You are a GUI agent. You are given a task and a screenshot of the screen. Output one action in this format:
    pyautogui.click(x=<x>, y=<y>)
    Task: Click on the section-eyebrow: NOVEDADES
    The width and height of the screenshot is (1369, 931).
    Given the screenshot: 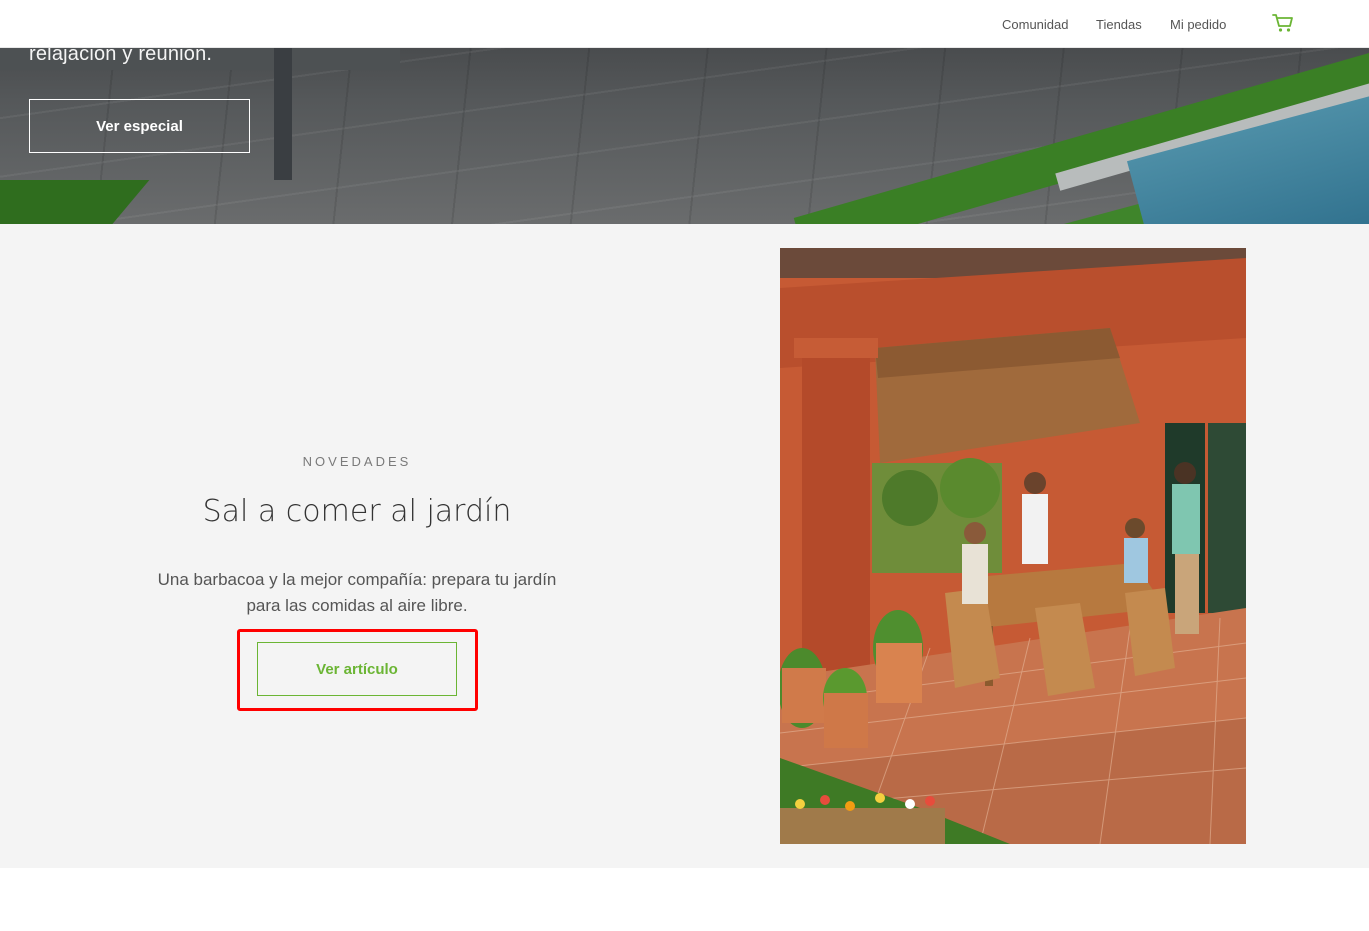 What is the action you would take?
    pyautogui.click(x=357, y=461)
    